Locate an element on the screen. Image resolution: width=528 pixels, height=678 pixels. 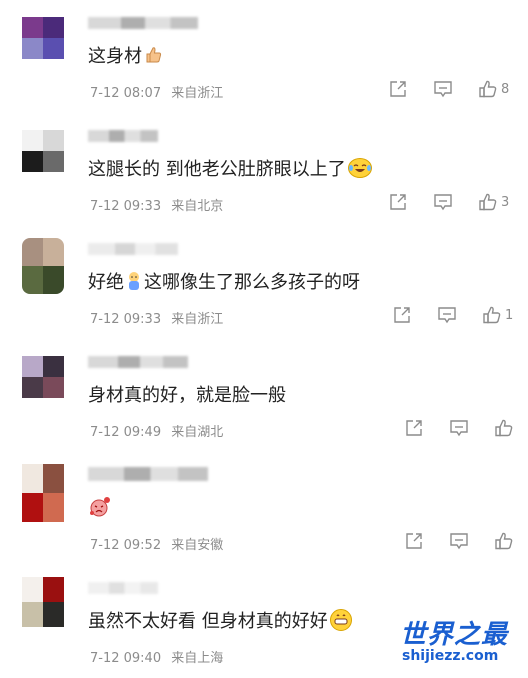
comment-location: 来自湖北 is located at coordinates (197, 432).